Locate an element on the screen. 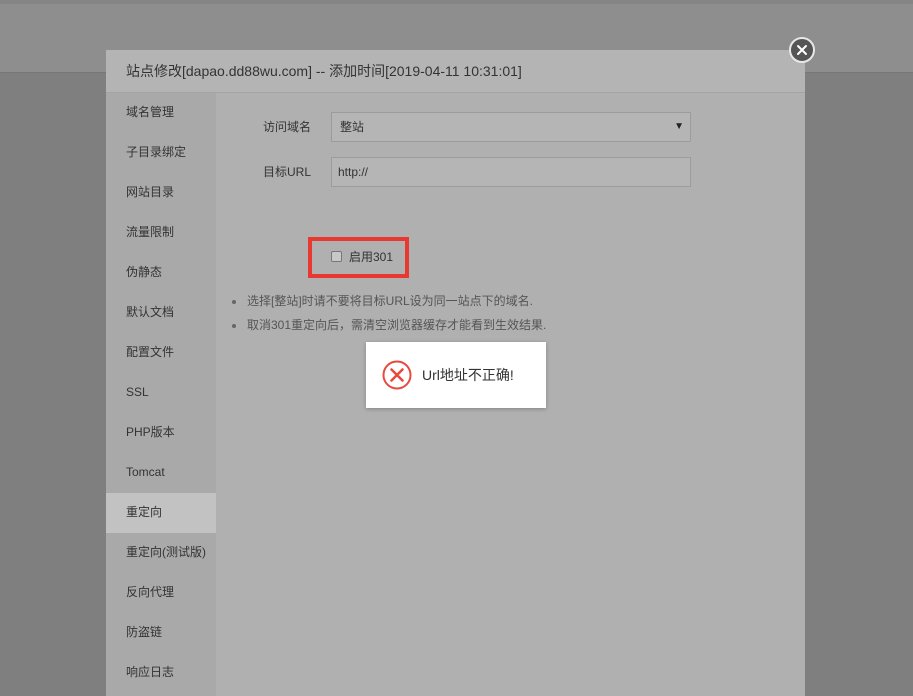  target-url-row: 目标URL http:// is located at coordinates (510, 172).